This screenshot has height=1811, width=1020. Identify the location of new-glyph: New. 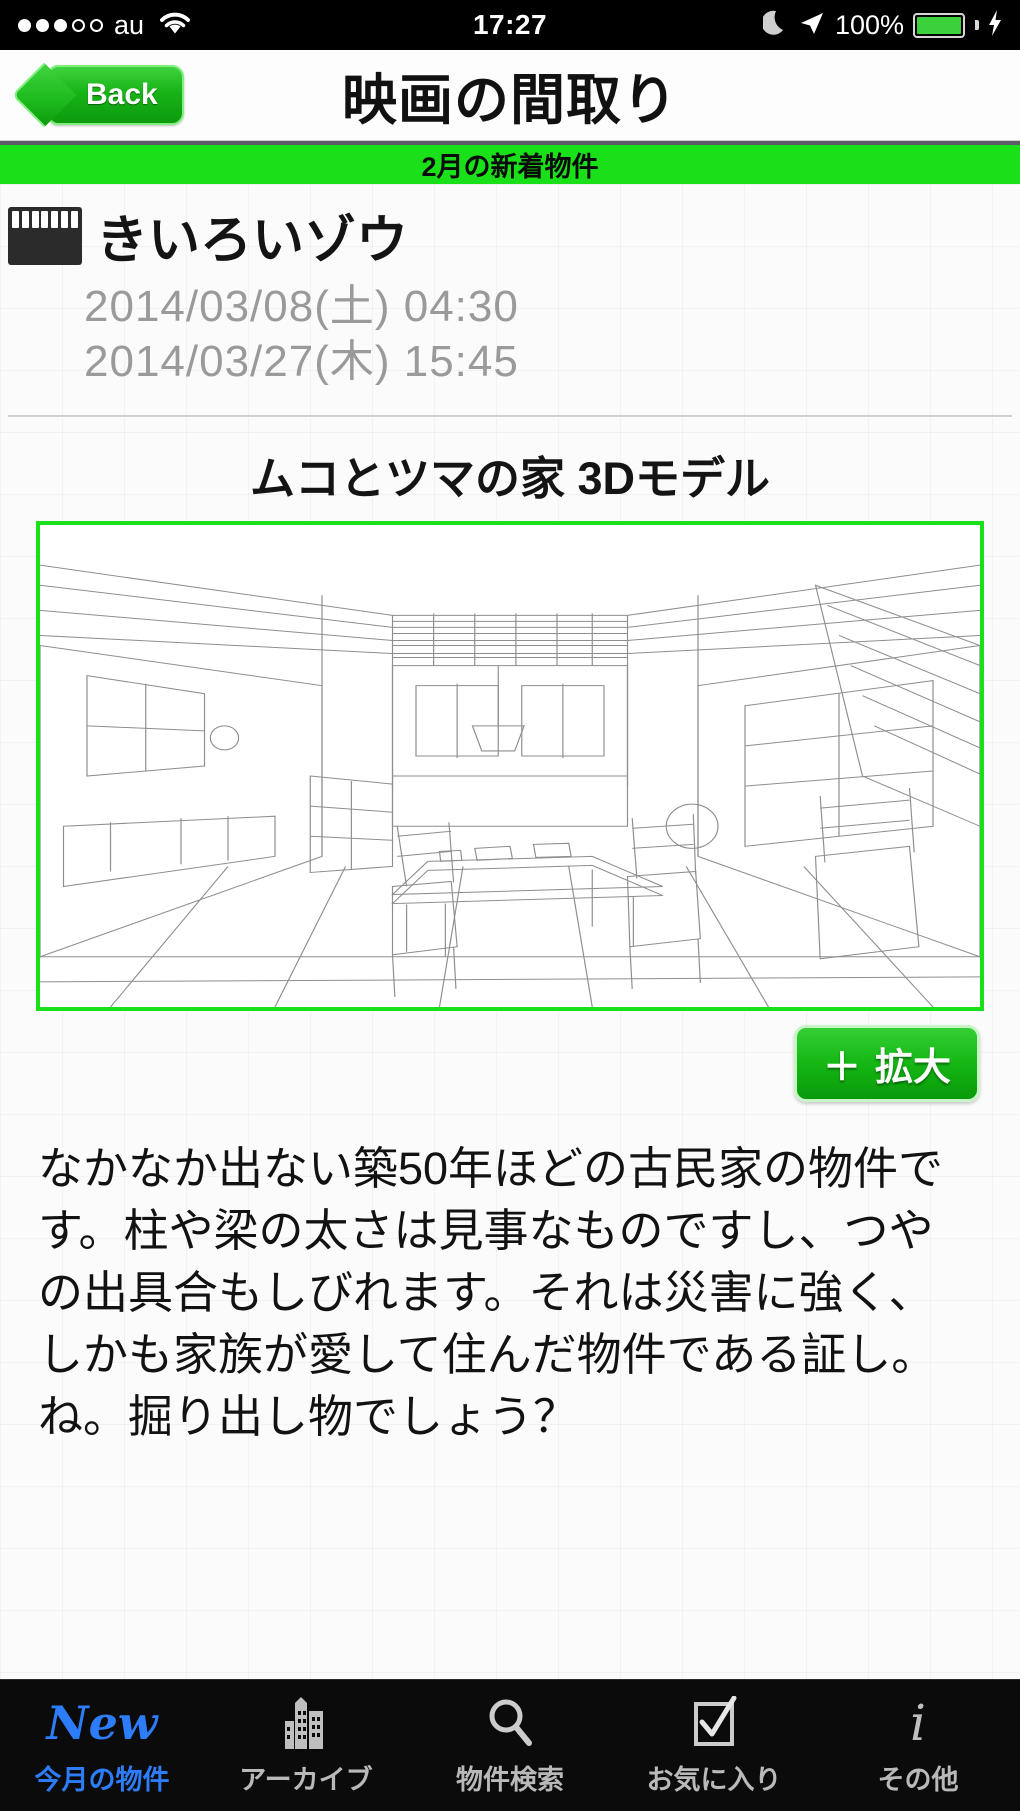
(102, 1723).